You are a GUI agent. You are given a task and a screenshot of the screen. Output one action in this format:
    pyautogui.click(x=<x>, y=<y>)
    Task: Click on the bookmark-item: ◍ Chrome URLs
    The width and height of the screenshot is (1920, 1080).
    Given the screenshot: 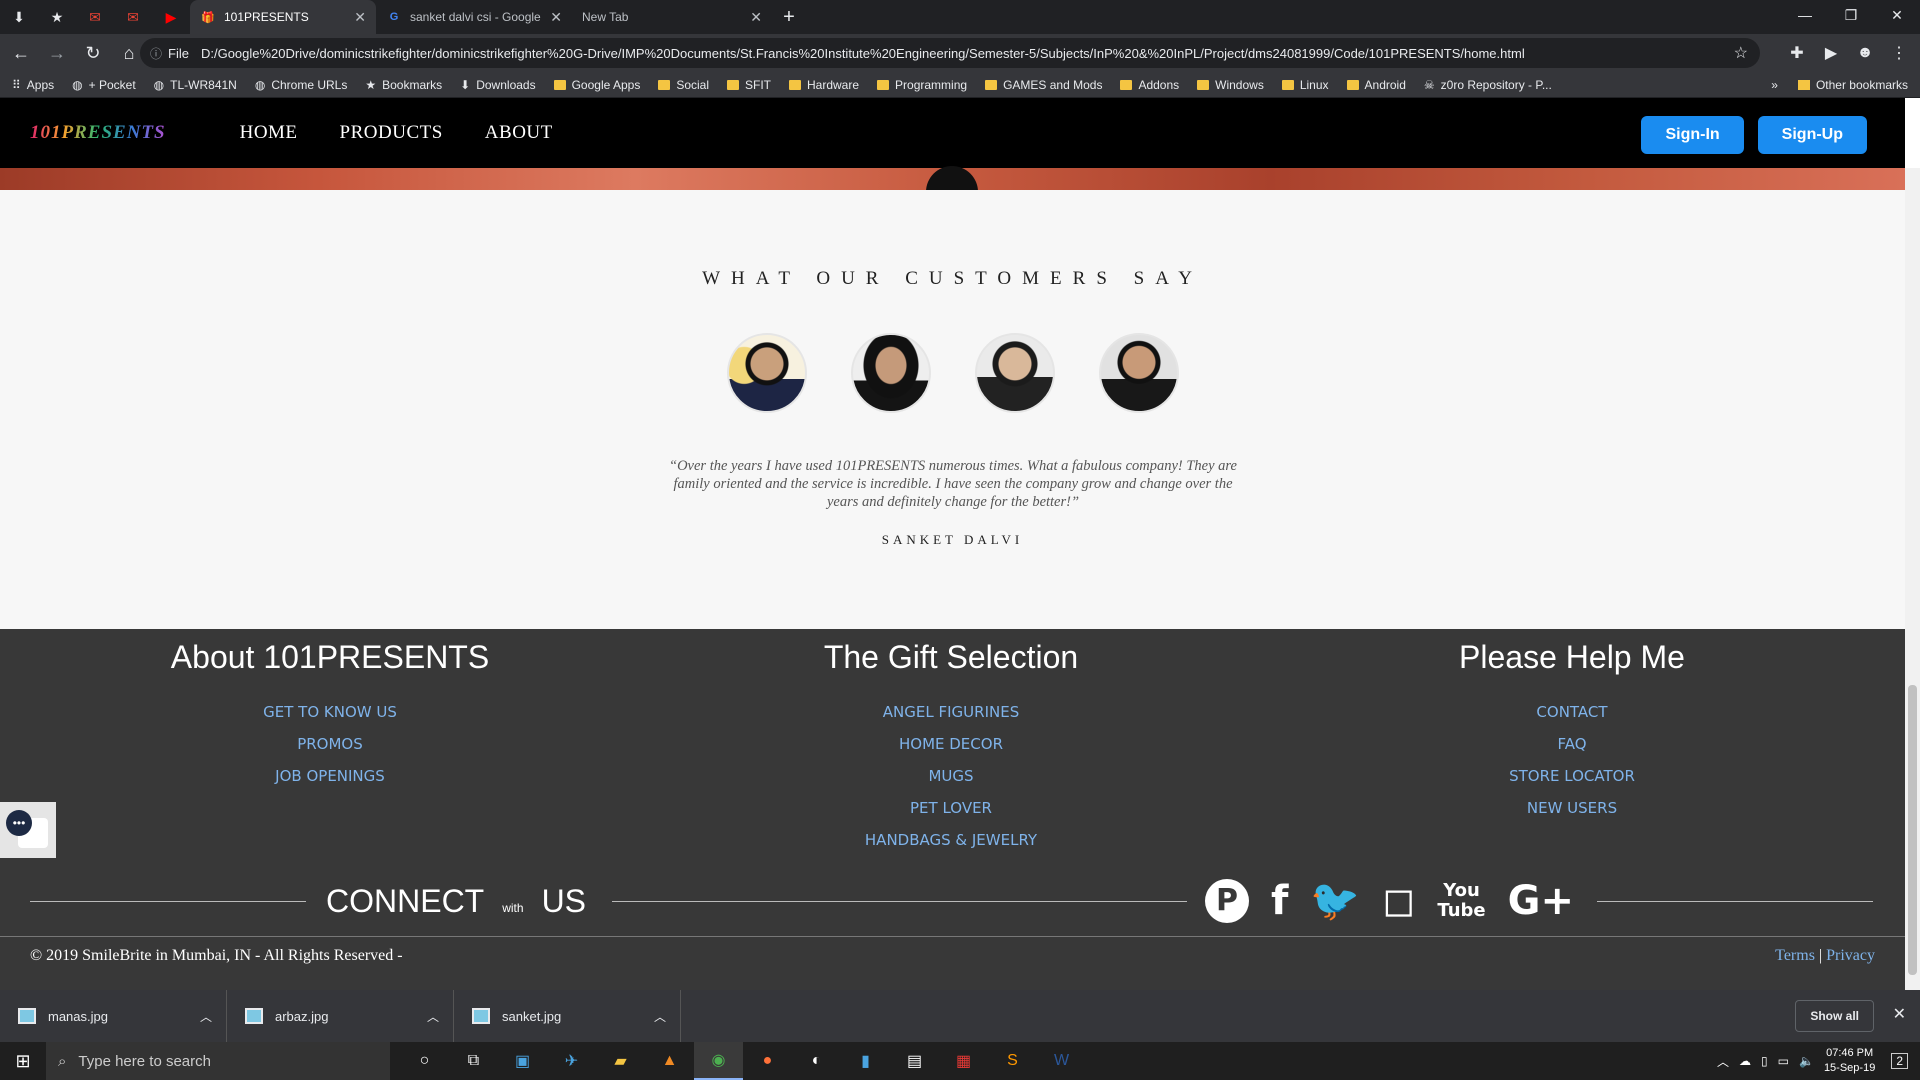 What is the action you would take?
    pyautogui.click(x=301, y=85)
    